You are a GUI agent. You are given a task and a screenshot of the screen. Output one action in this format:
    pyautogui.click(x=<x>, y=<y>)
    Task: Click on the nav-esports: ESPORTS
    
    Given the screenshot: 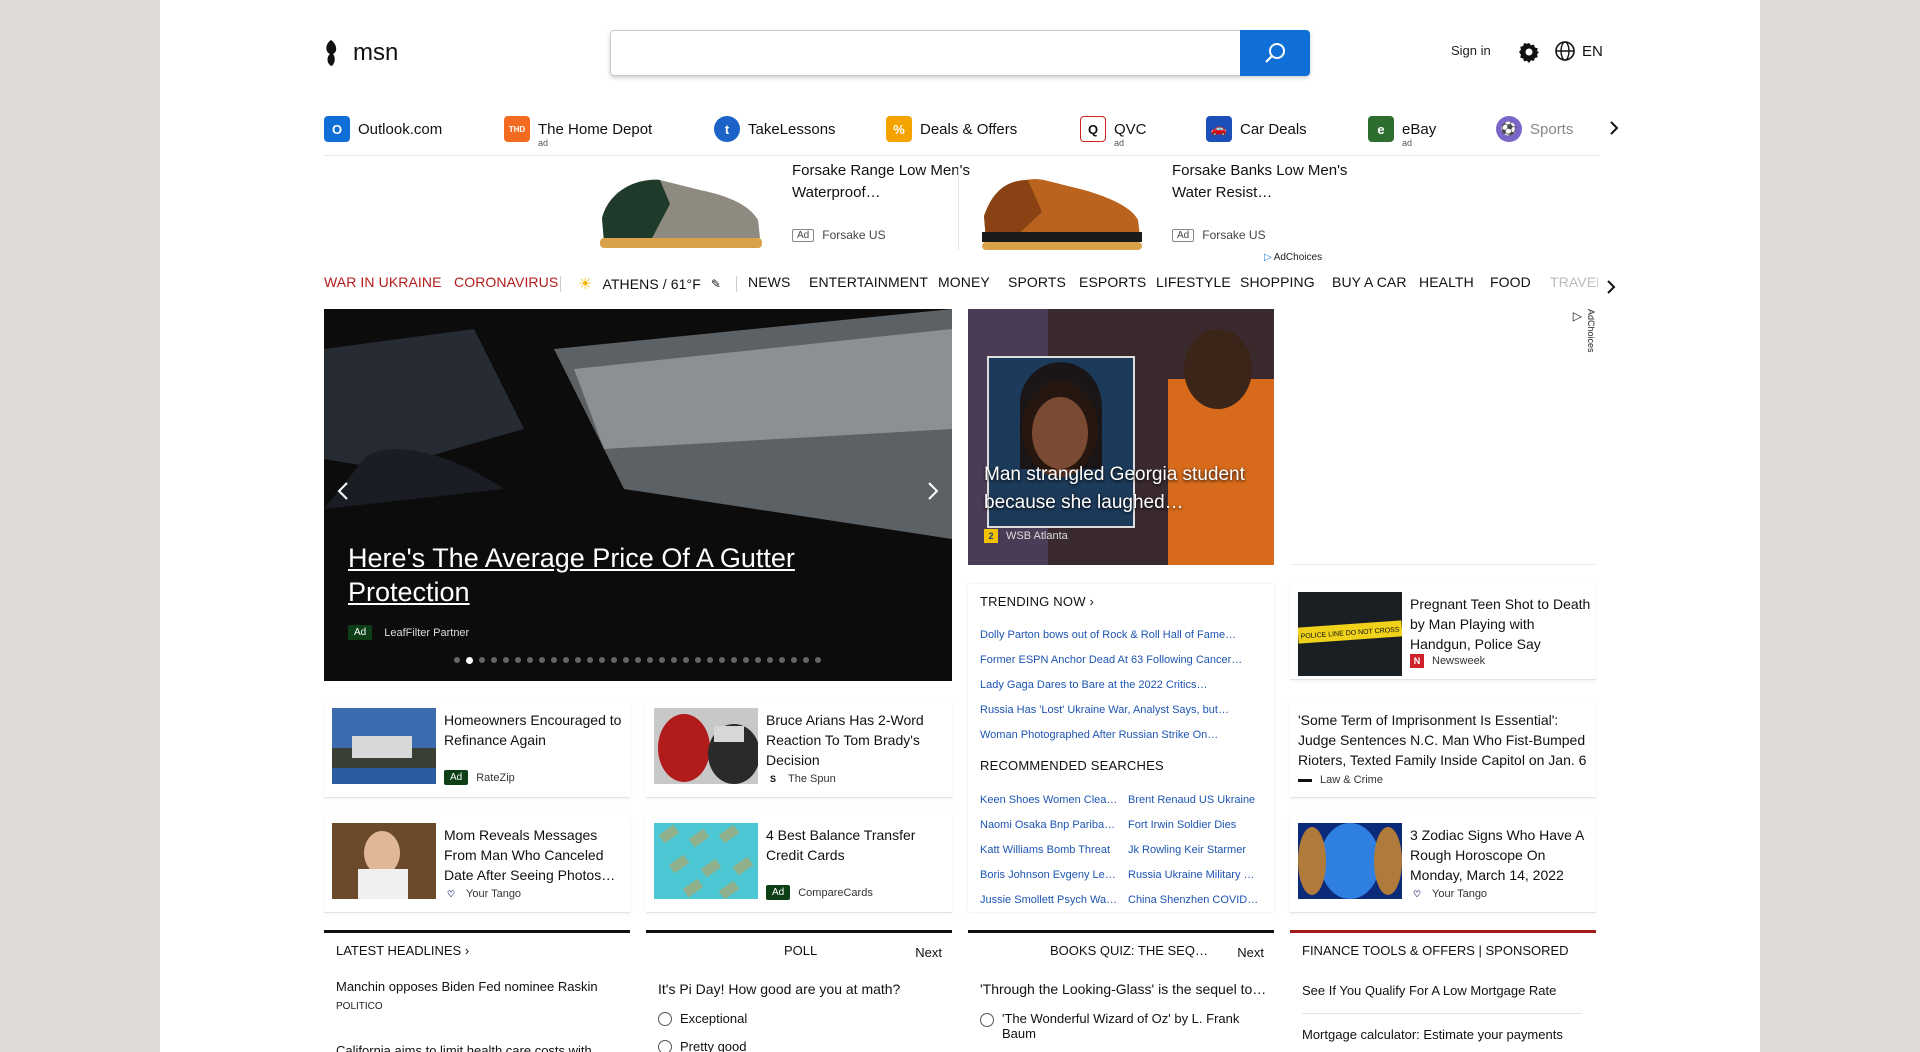 What is the action you would take?
    pyautogui.click(x=1112, y=282)
    